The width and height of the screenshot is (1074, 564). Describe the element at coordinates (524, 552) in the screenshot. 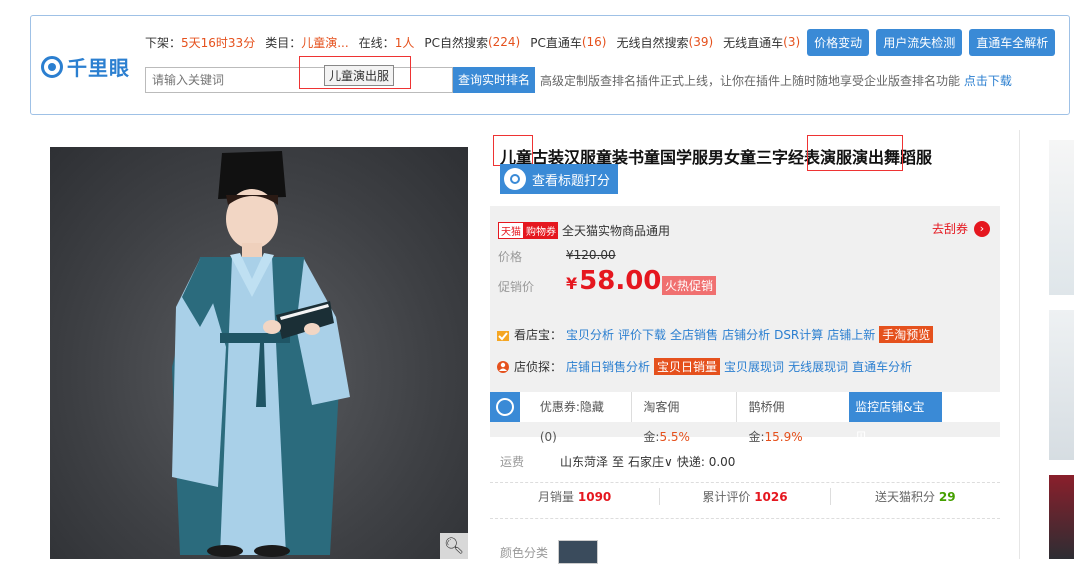

I see `color-label: 颜色分类` at that location.